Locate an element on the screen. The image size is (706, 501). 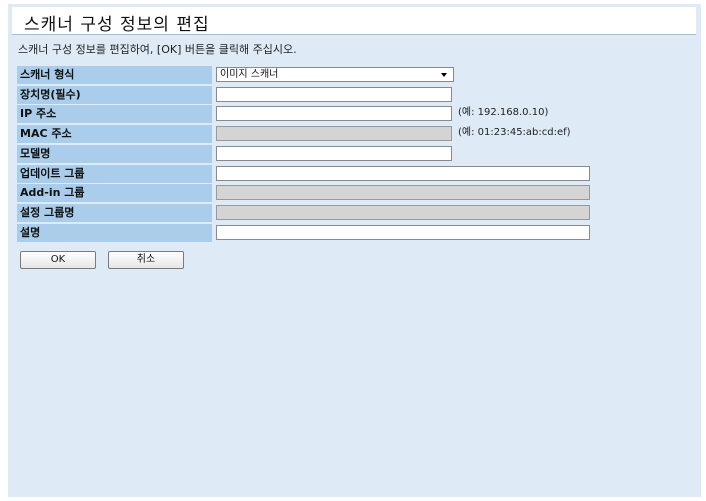
model-name-input is located at coordinates (334, 153).